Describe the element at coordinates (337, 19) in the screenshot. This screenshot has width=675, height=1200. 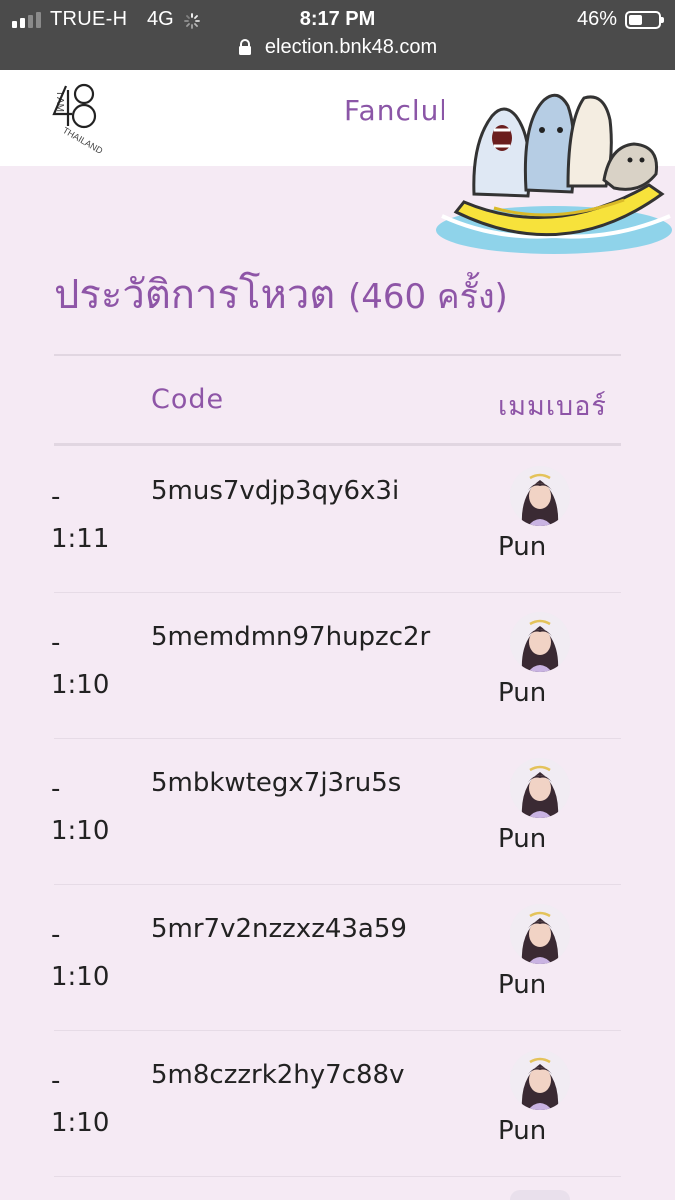
I see `clock: 8:17 PM` at that location.